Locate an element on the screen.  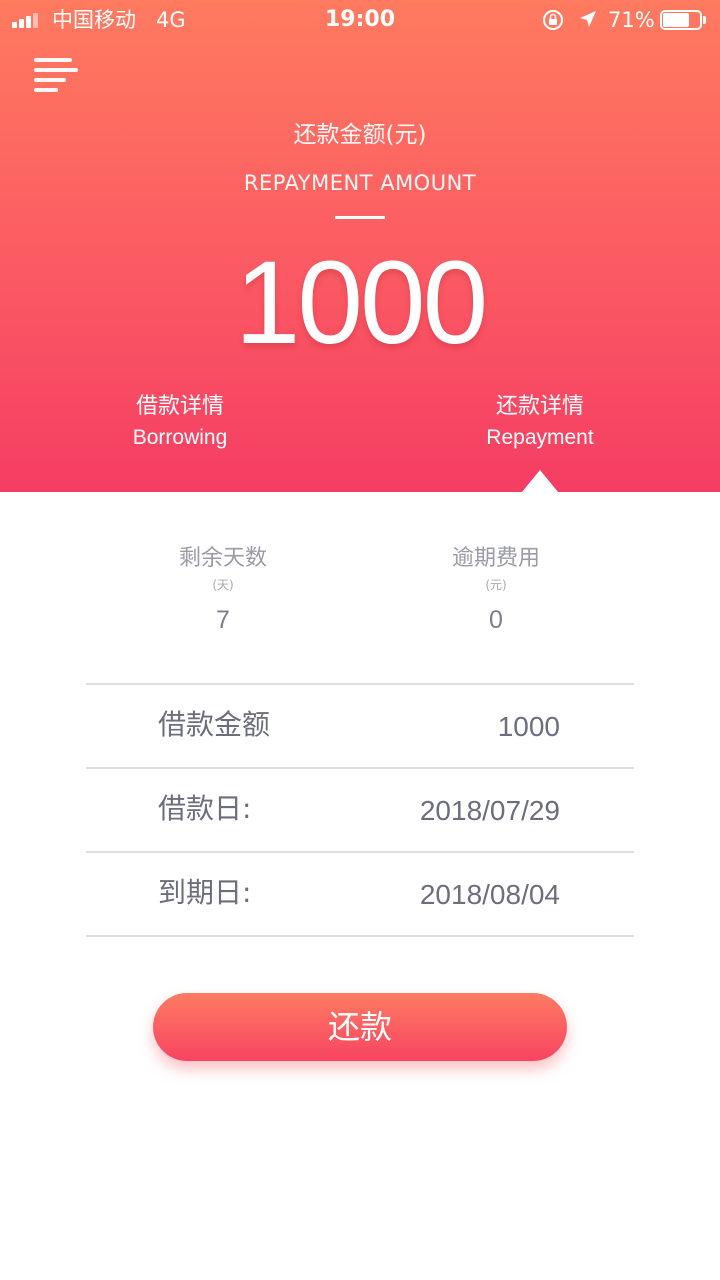
active-tab-indicator is located at coordinates (540, 481).